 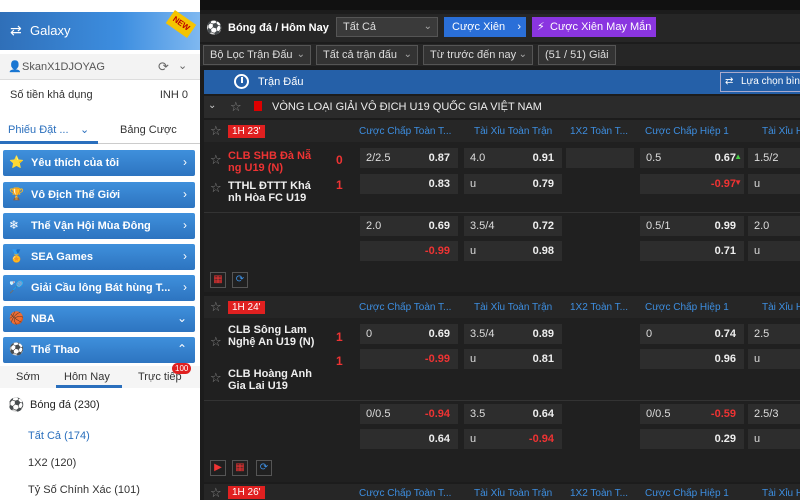 I want to click on tab-odds-board: Bảng Cược, so click(x=148, y=130).